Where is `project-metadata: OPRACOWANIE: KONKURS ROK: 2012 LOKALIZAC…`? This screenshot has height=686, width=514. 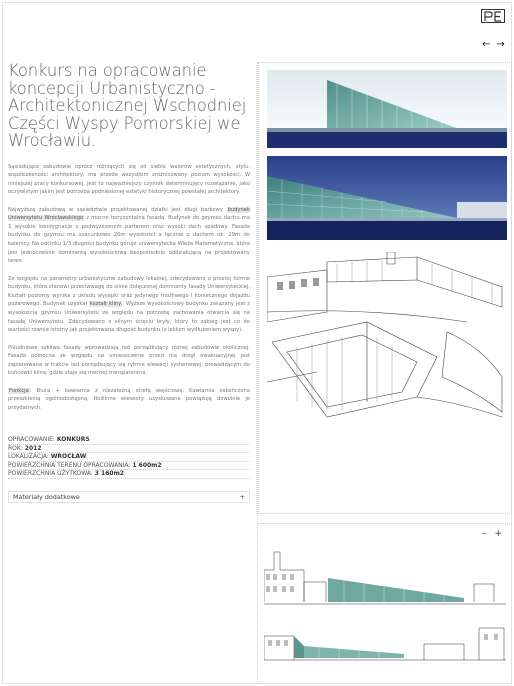 project-metadata: OPRACOWANIE: KONKURS ROK: 2012 LOKALIZAC… is located at coordinates (129, 457).